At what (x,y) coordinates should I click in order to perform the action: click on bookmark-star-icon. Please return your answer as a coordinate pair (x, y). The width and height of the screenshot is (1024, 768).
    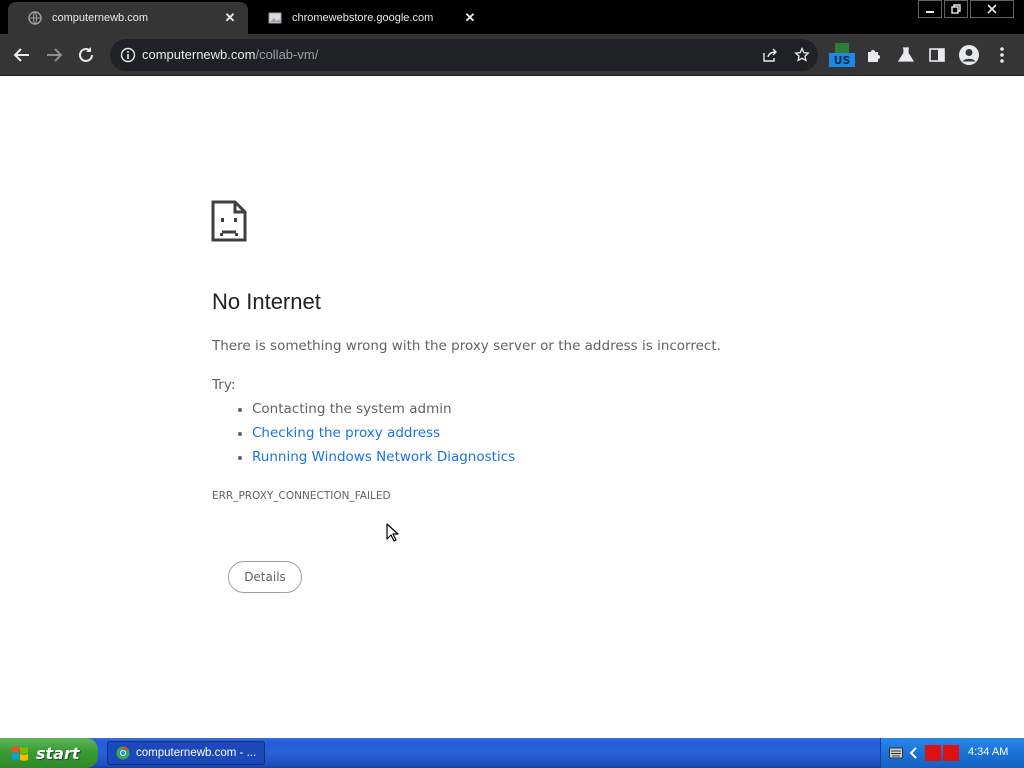
    Looking at the image, I should click on (802, 55).